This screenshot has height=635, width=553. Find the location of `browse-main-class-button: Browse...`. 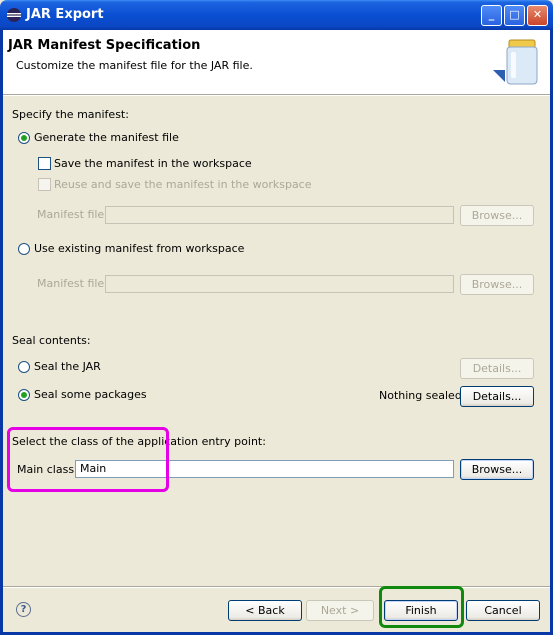

browse-main-class-button: Browse... is located at coordinates (497, 469).